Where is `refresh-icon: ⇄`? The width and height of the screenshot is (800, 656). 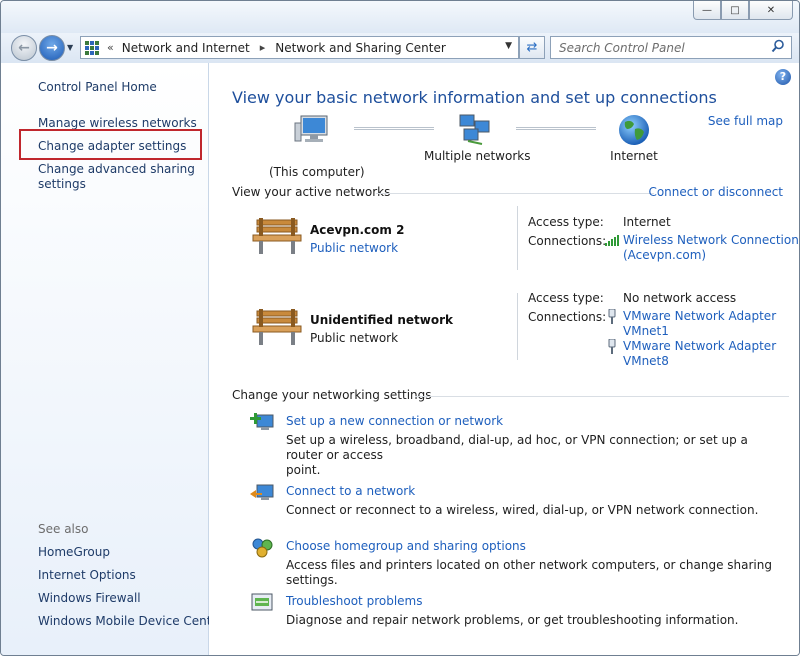 refresh-icon: ⇄ is located at coordinates (532, 47).